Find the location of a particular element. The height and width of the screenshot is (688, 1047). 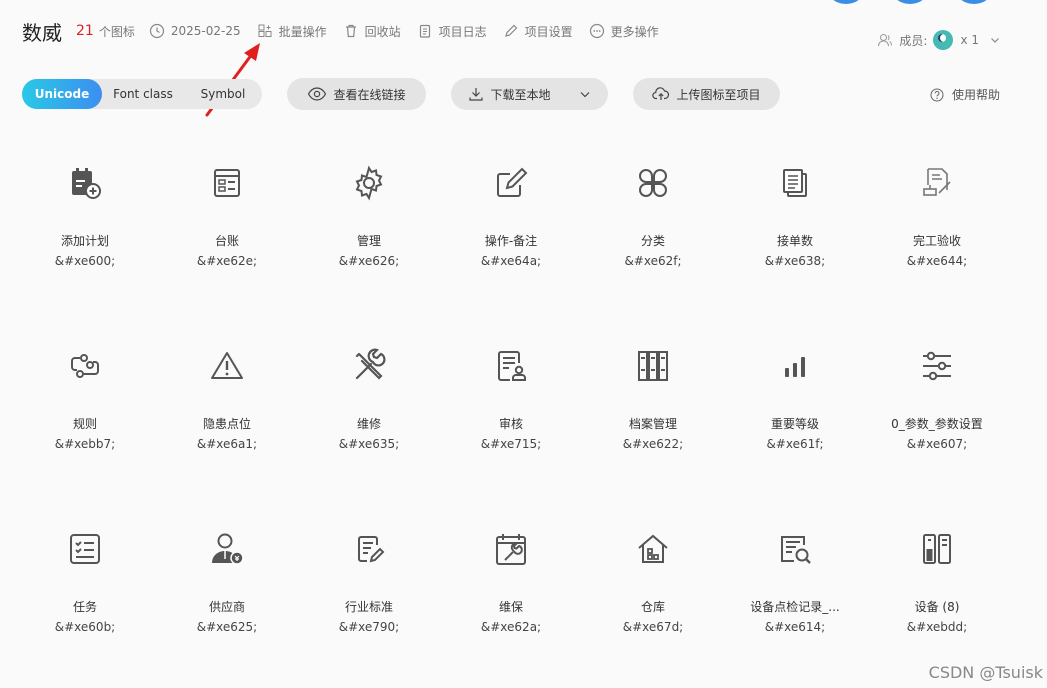

icon-name: 操作-备注 is located at coordinates (511, 241).